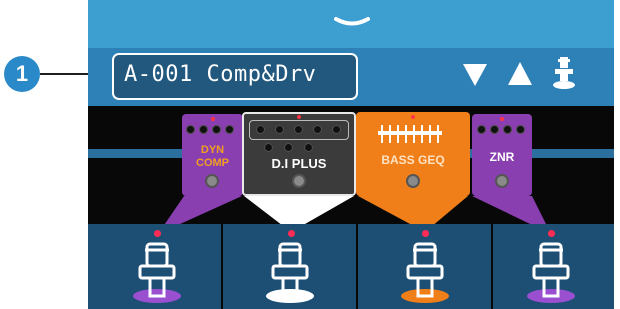 The height and width of the screenshot is (309, 620). I want to click on effect-znr: ZNR, so click(502, 155).